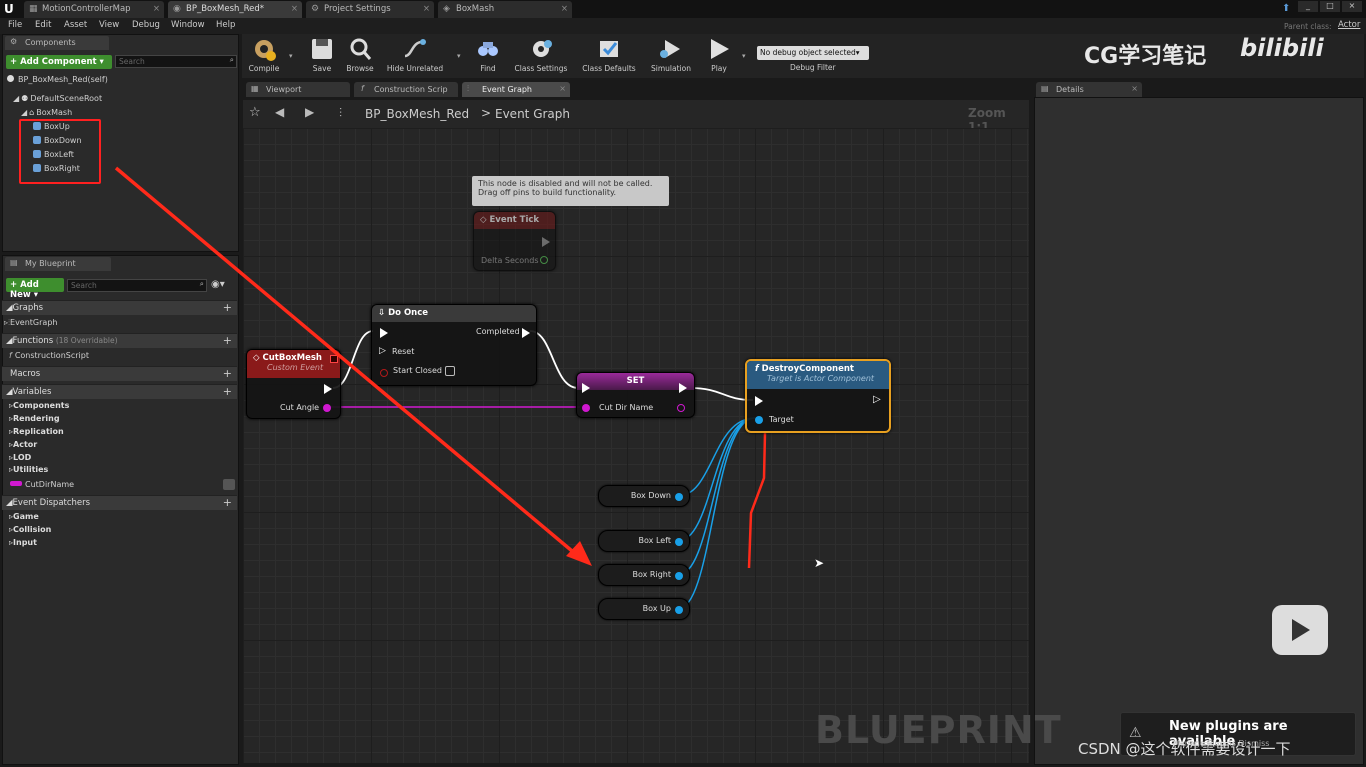  I want to click on menu-edit: Edit, so click(43, 25).